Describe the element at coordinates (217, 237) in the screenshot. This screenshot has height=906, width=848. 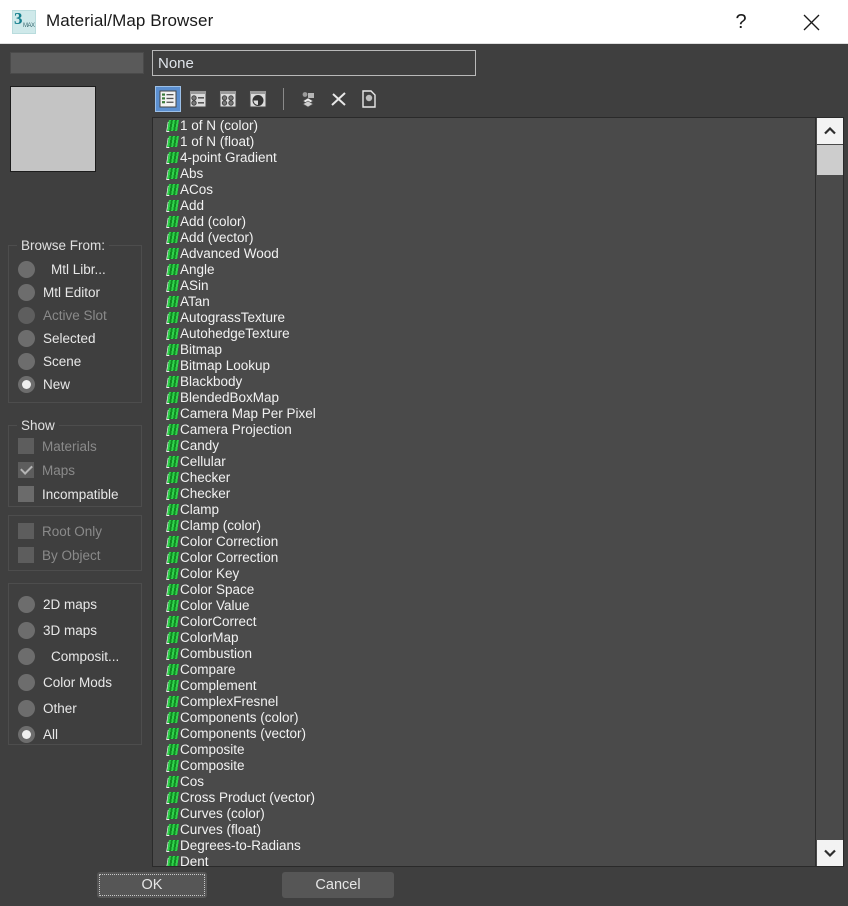
I see `list-item-label: Add (vector)` at that location.